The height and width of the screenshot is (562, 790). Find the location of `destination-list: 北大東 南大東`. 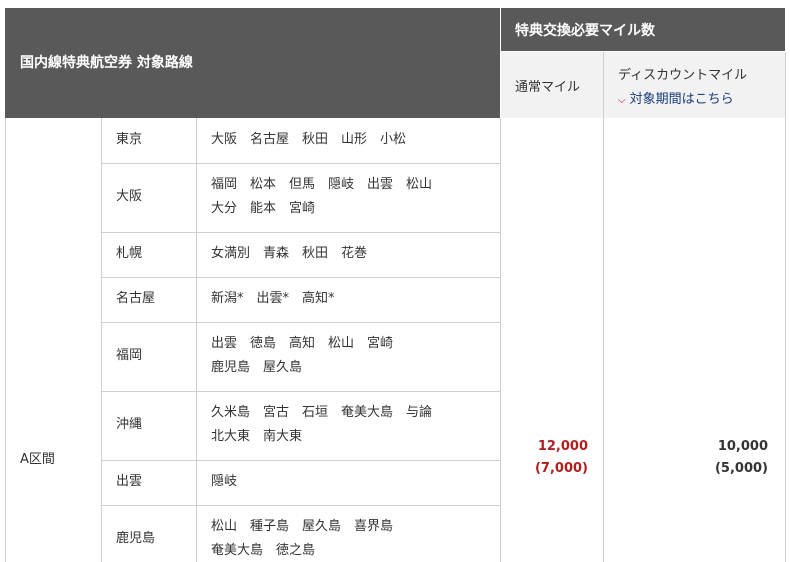

destination-list: 北大東 南大東 is located at coordinates (257, 436).